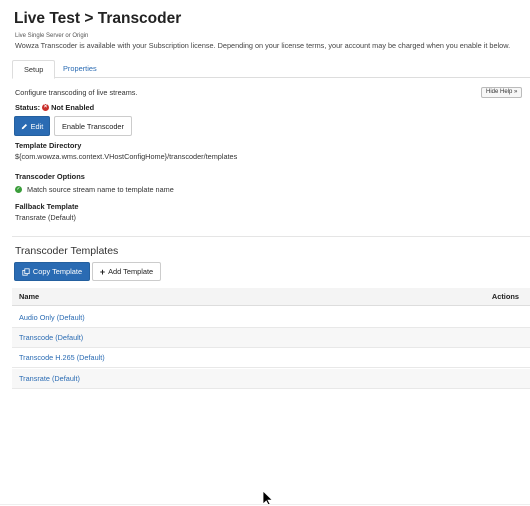 The image size is (530, 506). Describe the element at coordinates (271, 69) in the screenshot. I see `tab-bar: Setup Properties` at that location.